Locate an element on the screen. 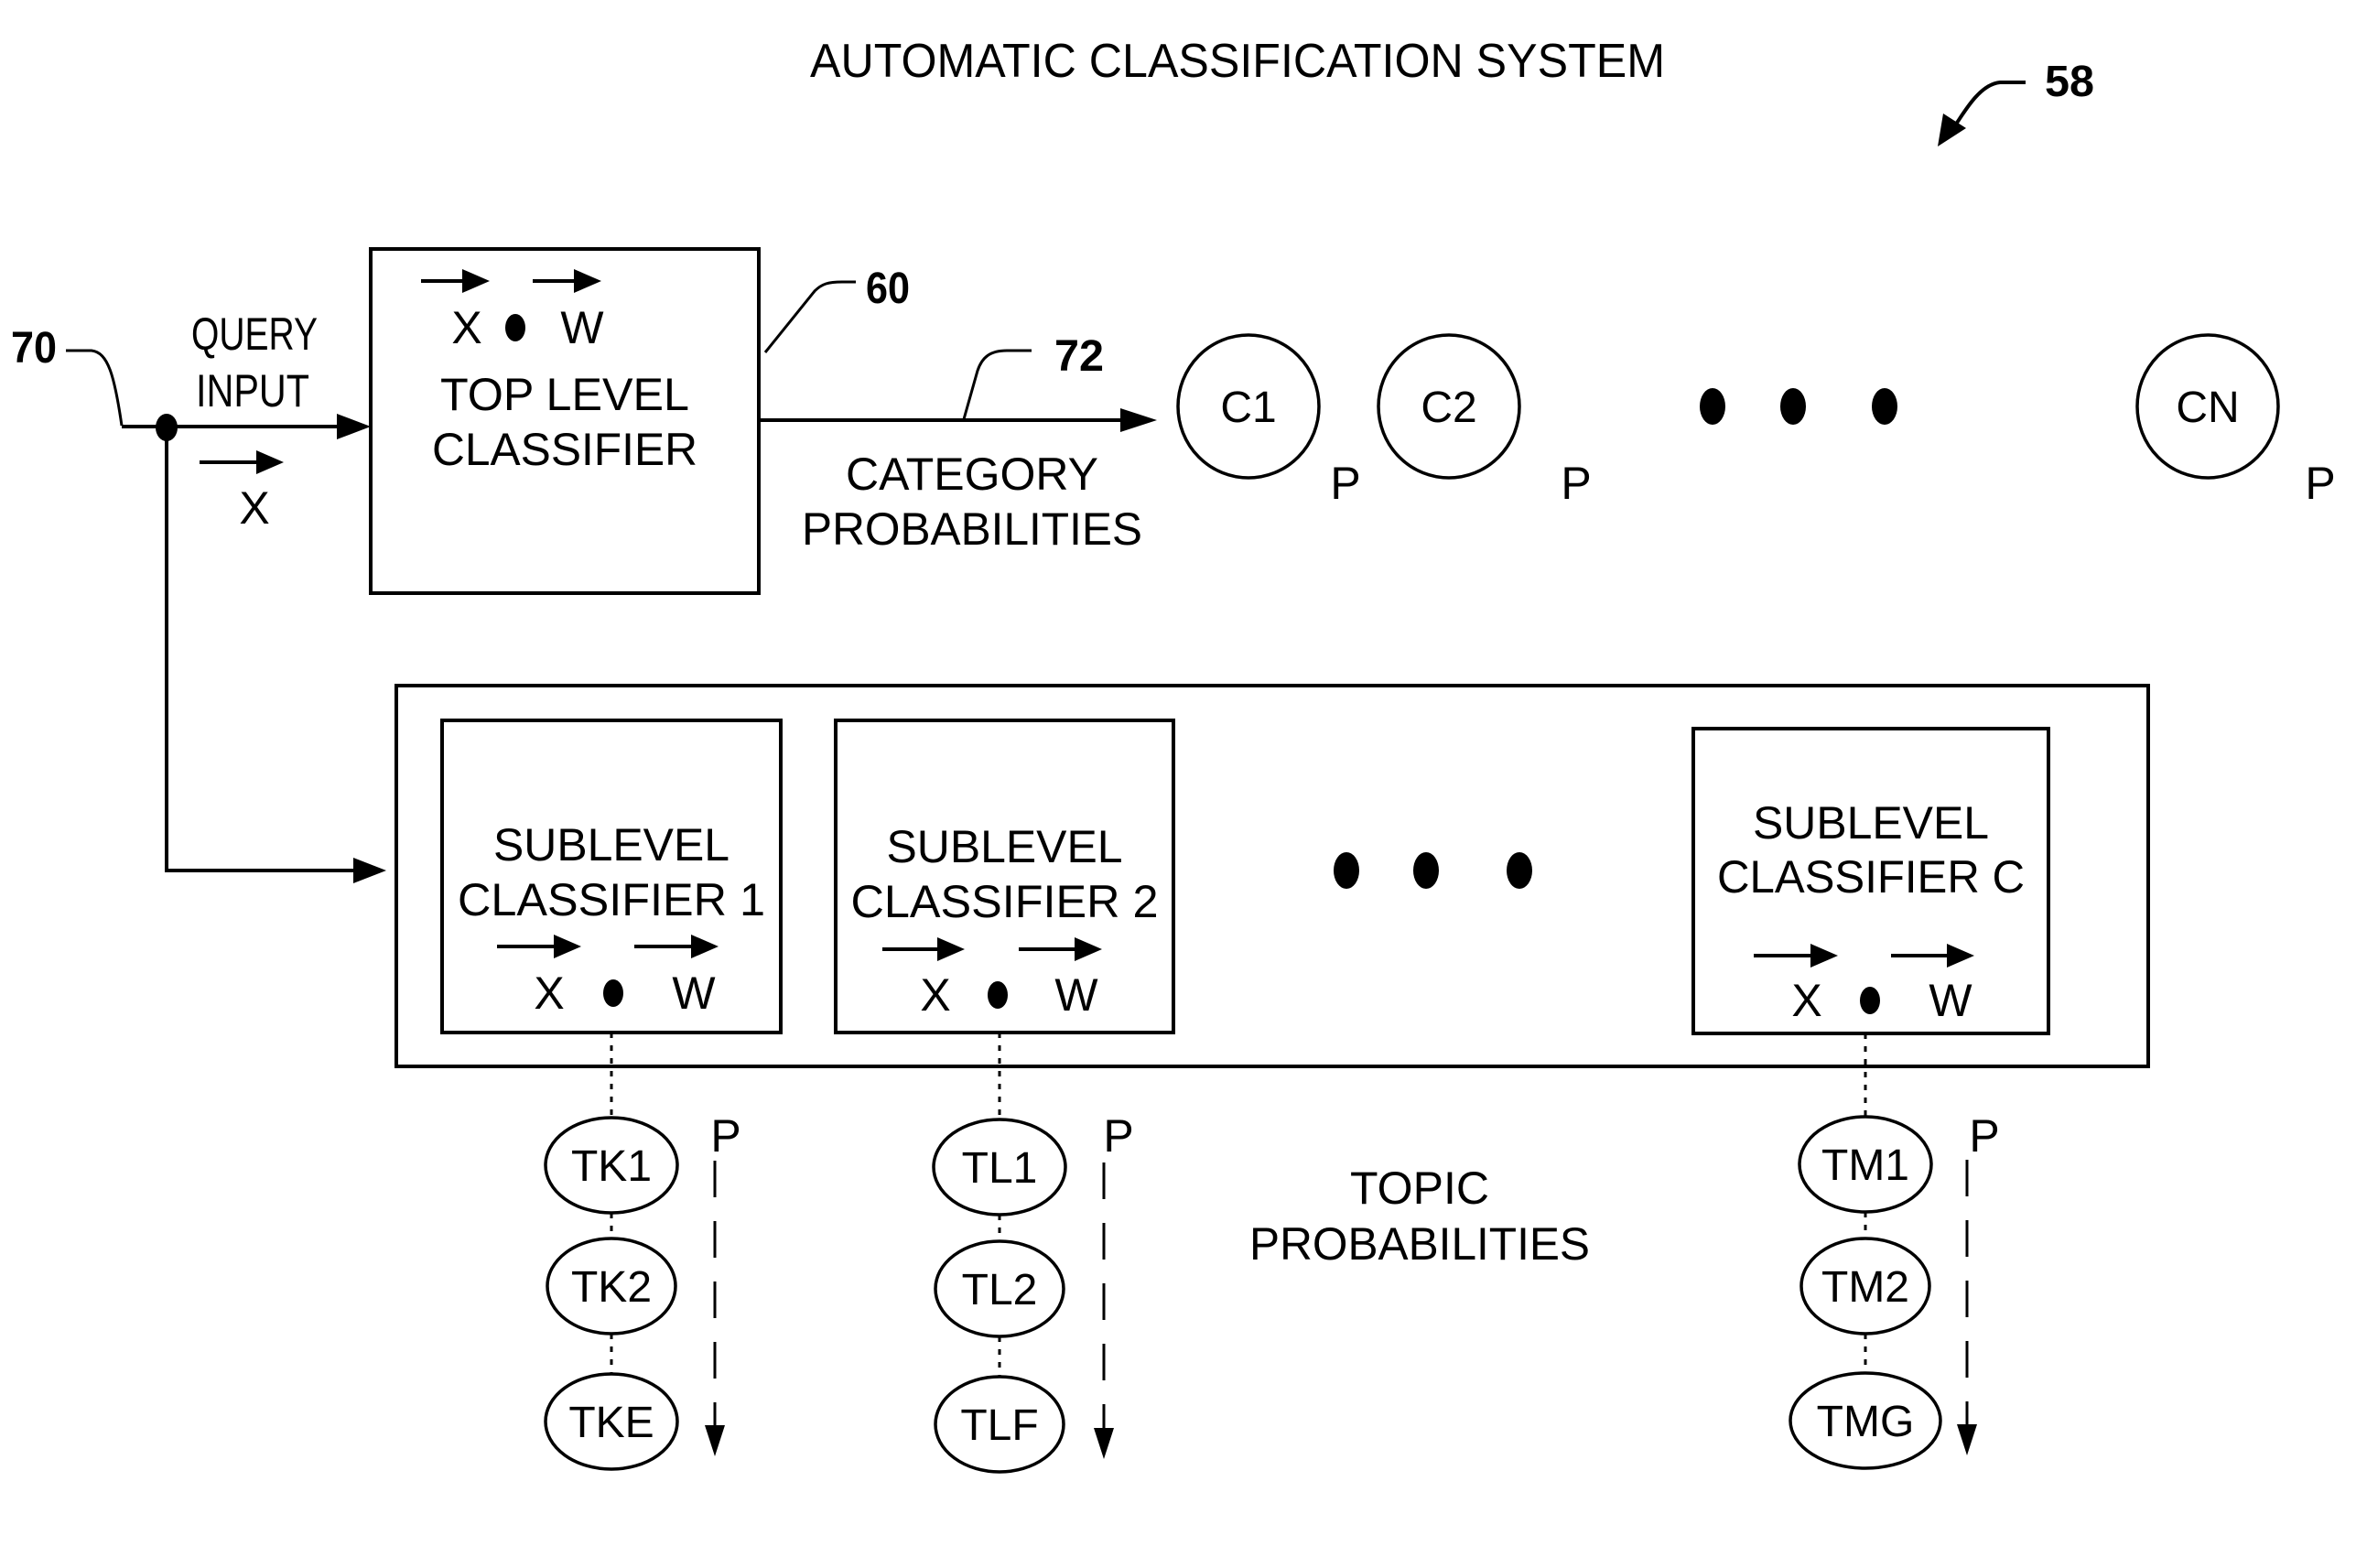 The image size is (2356, 1568). category-nodes: C1 P C2 P CN P is located at coordinates (1756, 421).